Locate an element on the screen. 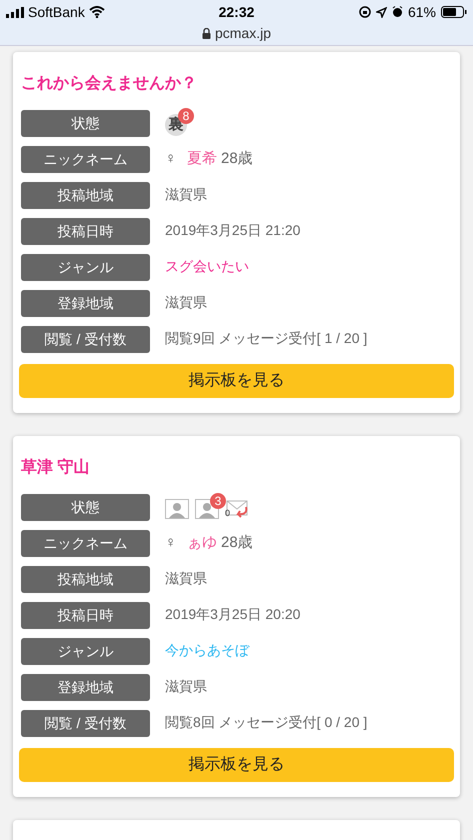 This screenshot has width=473, height=840. field-value: 2019年3月25日 20:20 is located at coordinates (232, 614).